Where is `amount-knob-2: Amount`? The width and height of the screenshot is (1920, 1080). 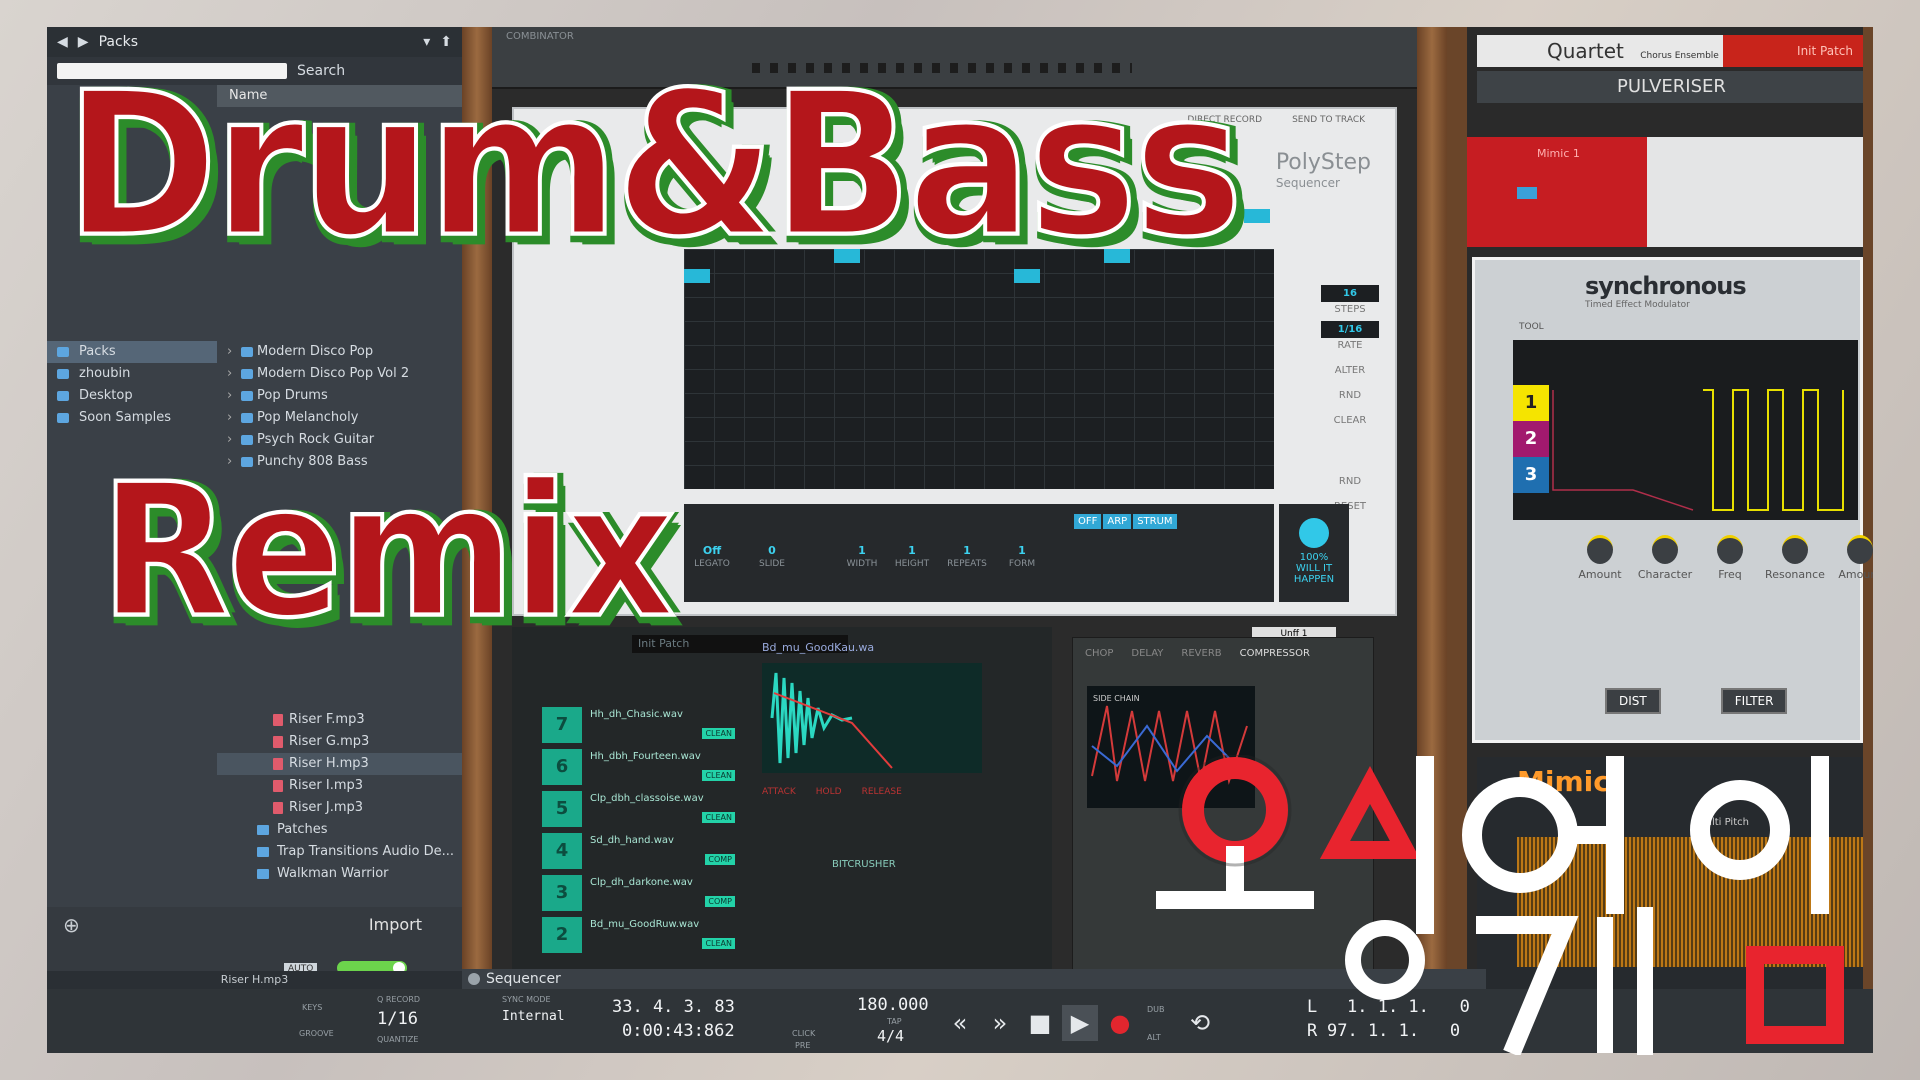 amount-knob-2: Amount is located at coordinates (1851, 558).